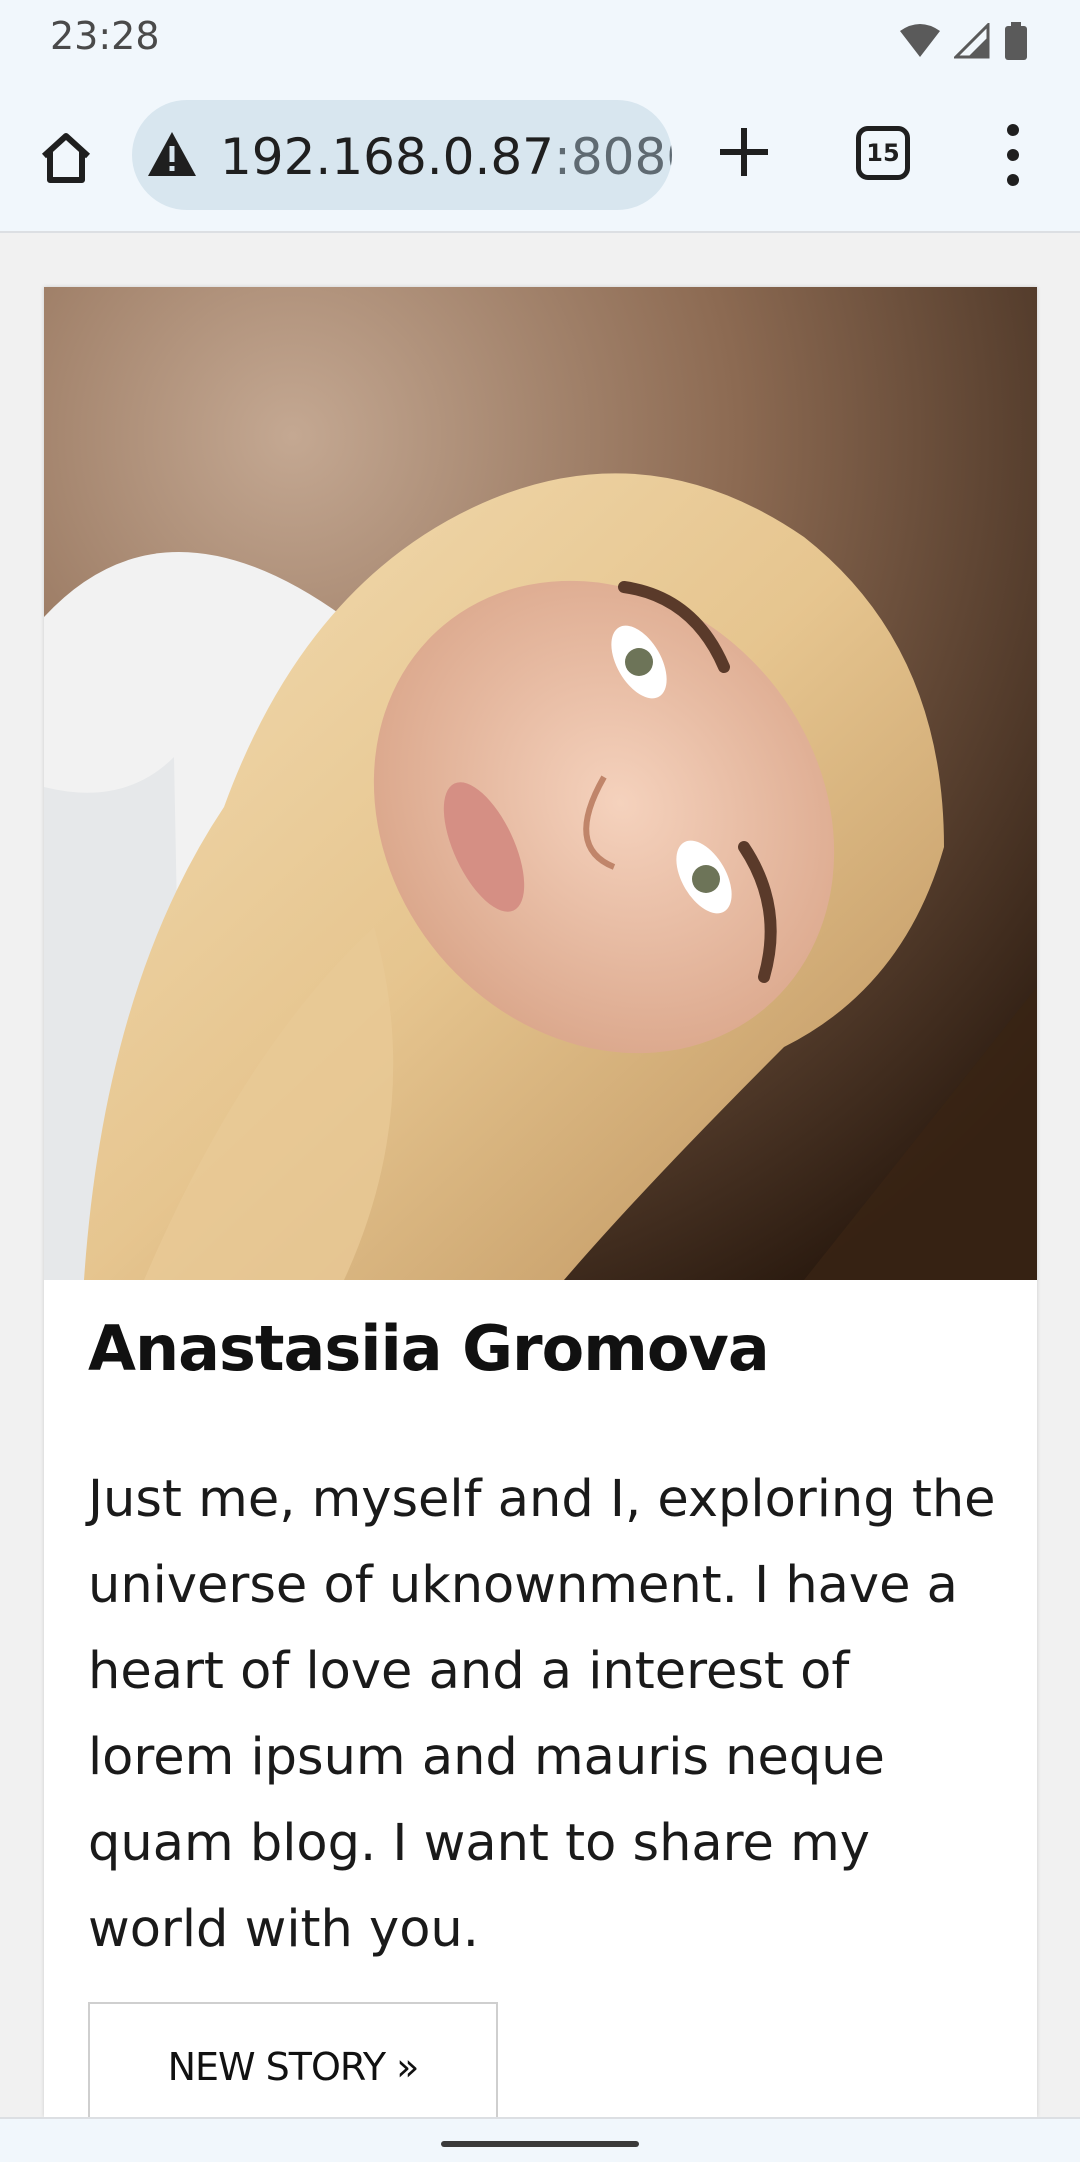 The image size is (1080, 2162). Describe the element at coordinates (1016, 41) in the screenshot. I see `battery-icon` at that location.